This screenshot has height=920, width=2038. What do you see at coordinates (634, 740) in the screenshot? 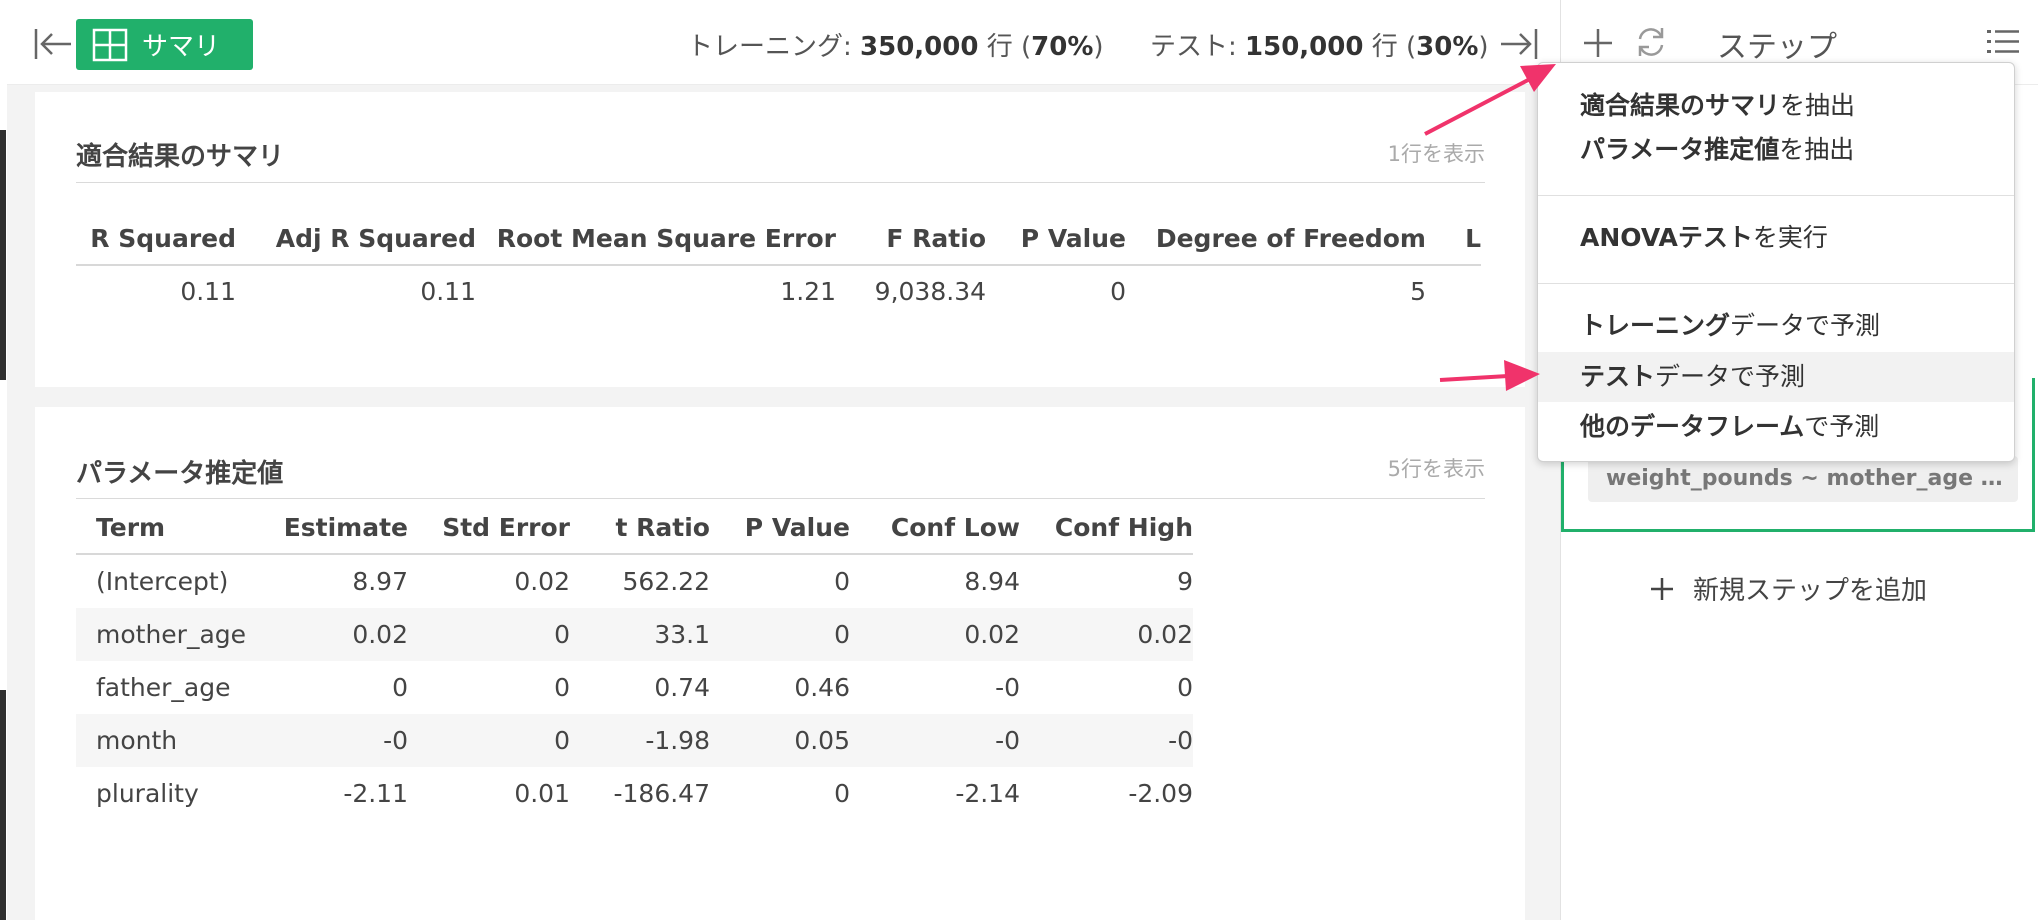
I see `table-row: month -0 0 -1.98 0.05 -0 -0` at bounding box center [634, 740].